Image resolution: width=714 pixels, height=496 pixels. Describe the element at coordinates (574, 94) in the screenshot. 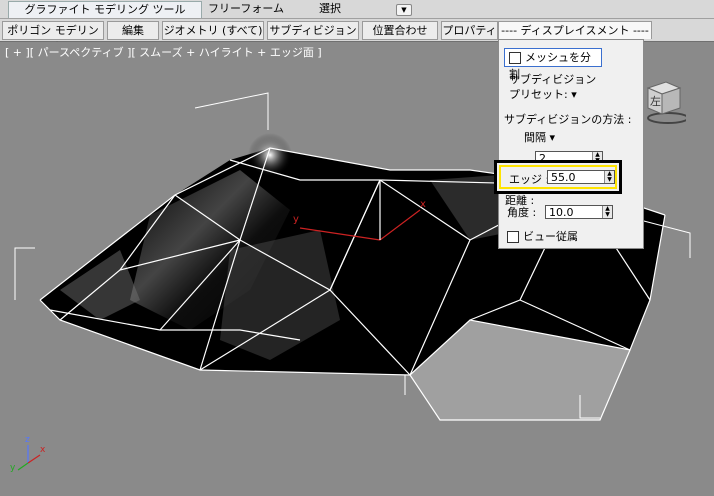

I see `preset-arrow-icon: ▾` at that location.